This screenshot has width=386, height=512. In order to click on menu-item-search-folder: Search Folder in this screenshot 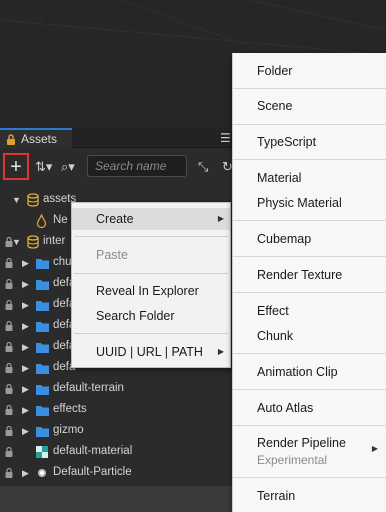, I will do `click(151, 316)`.